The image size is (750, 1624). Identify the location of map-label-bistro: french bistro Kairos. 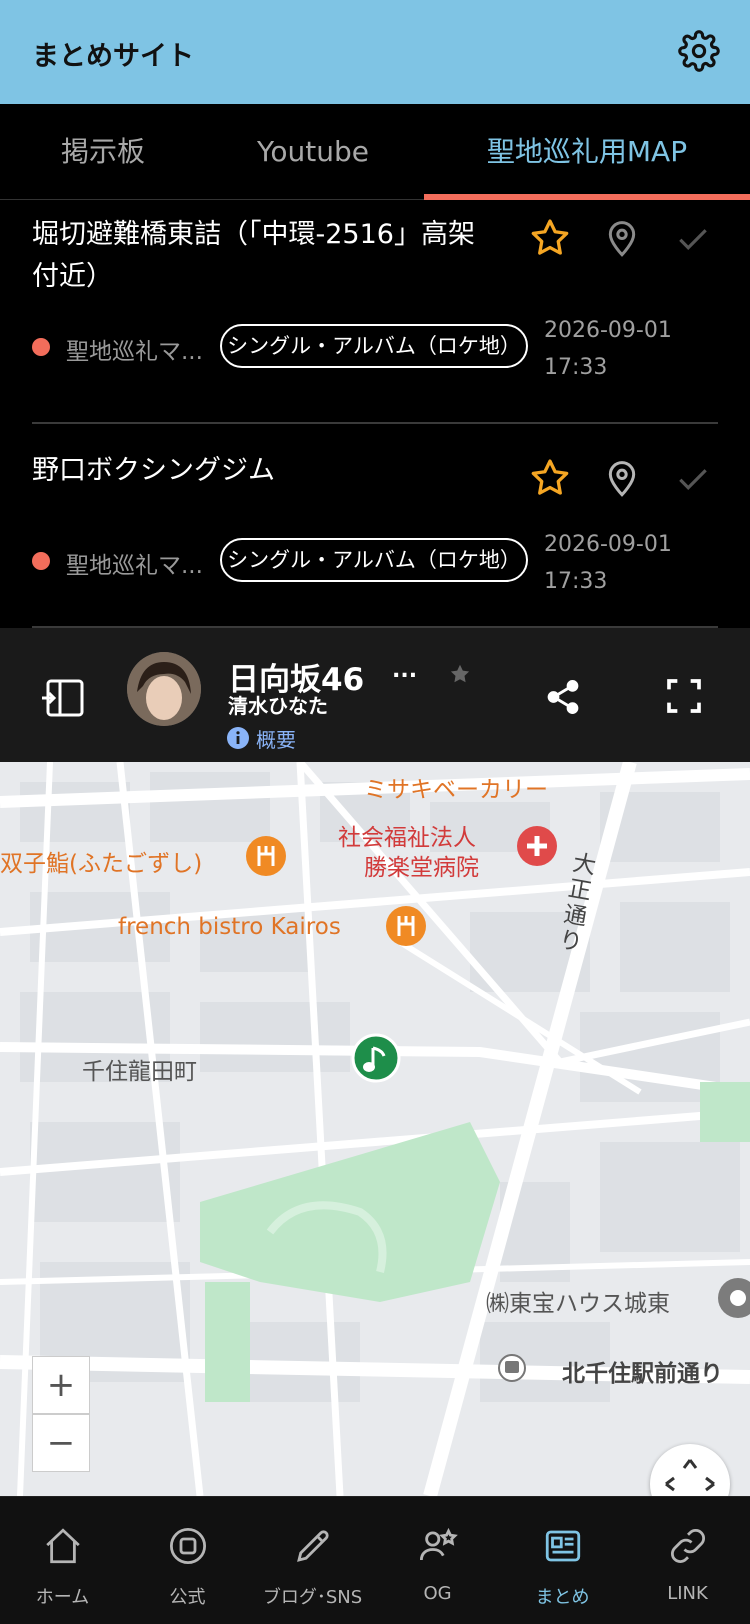
(229, 927).